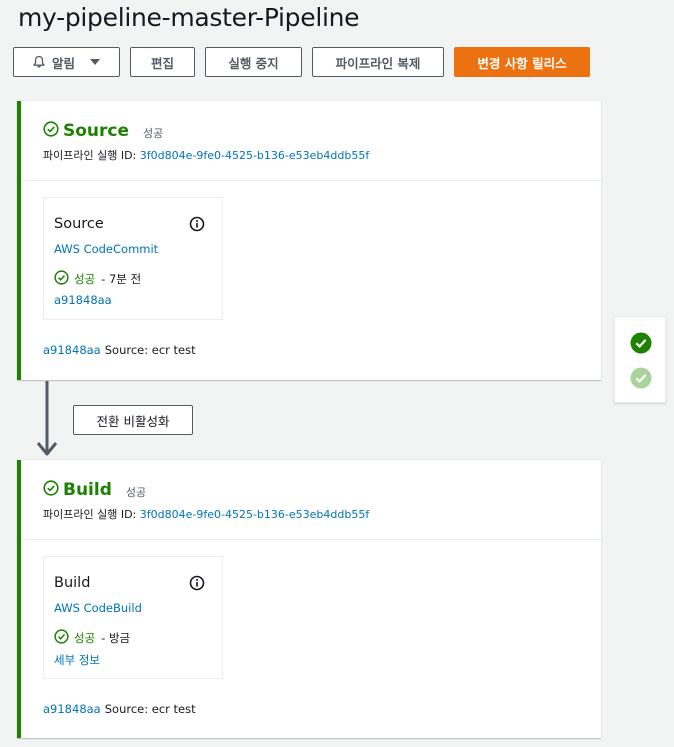 The height and width of the screenshot is (747, 674). I want to click on action-time: - 방금, so click(116, 638).